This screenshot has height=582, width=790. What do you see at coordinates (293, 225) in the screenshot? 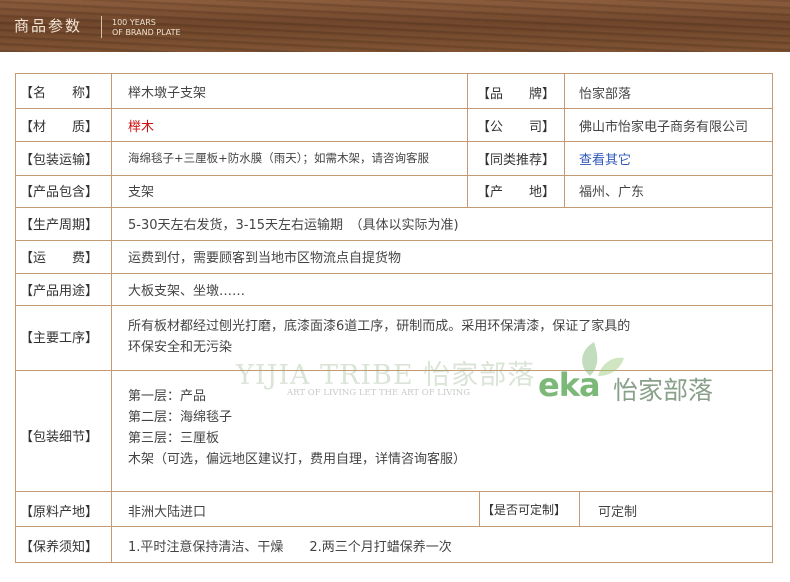
I see `value-cycle: 5-30天左右发货，3-15天左右运输期 （具体以实际为准)` at bounding box center [293, 225].